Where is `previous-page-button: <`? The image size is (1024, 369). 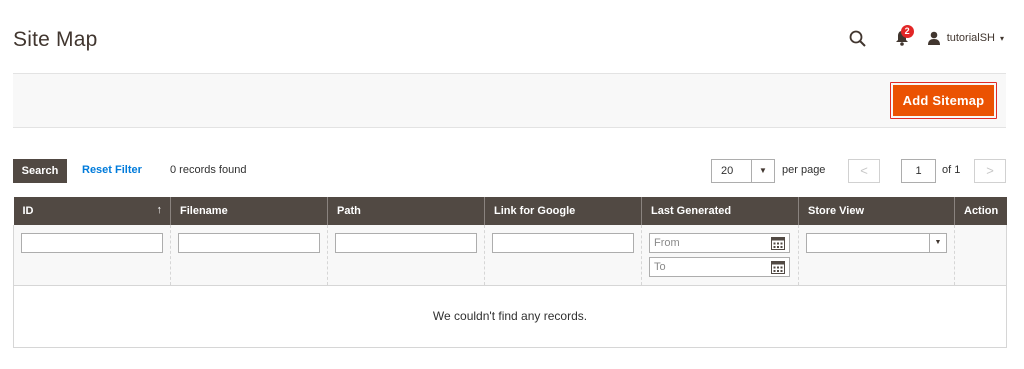
previous-page-button: < is located at coordinates (864, 171).